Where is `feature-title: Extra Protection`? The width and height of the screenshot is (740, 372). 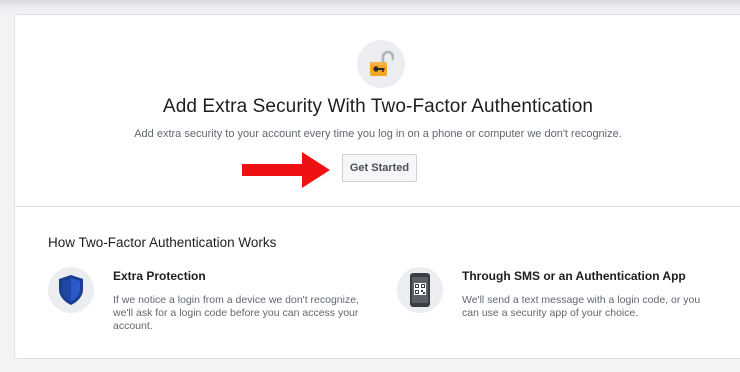 feature-title: Extra Protection is located at coordinates (159, 276).